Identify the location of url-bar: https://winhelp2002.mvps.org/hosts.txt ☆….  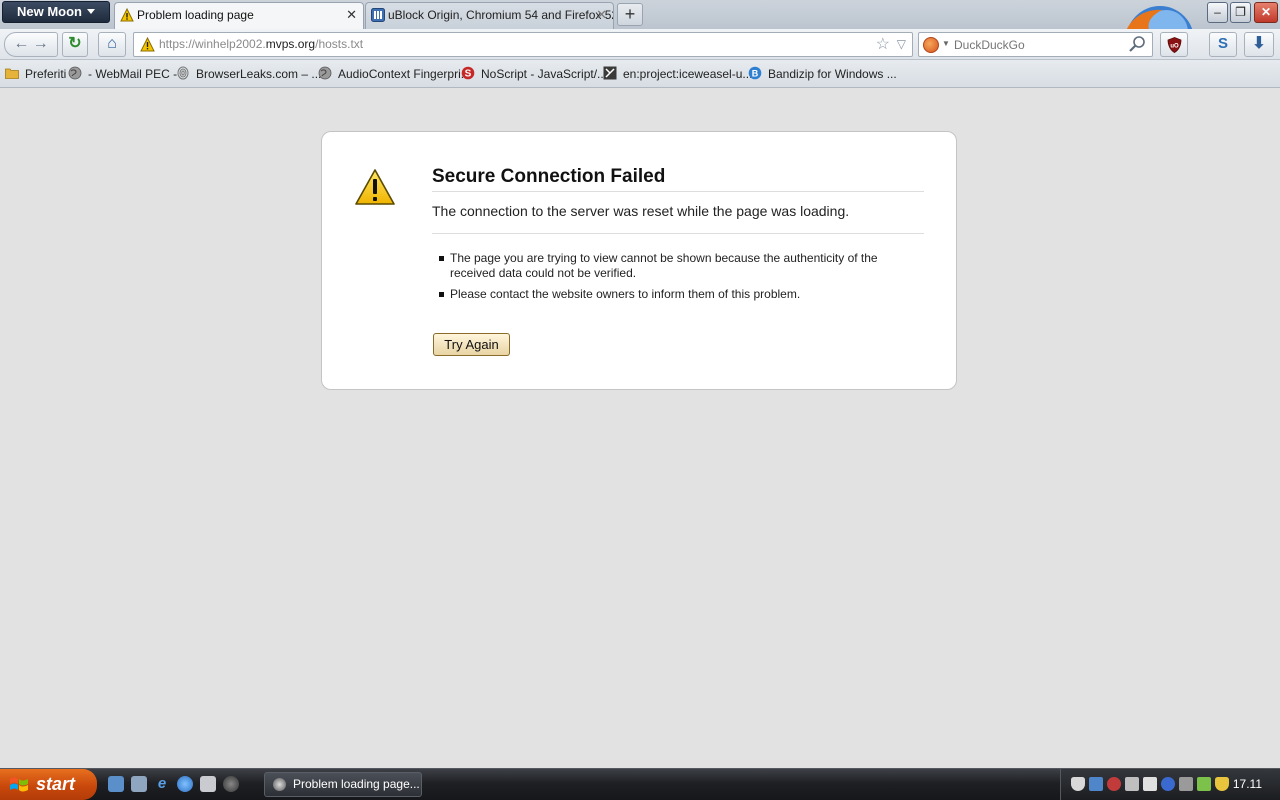
(523, 44).